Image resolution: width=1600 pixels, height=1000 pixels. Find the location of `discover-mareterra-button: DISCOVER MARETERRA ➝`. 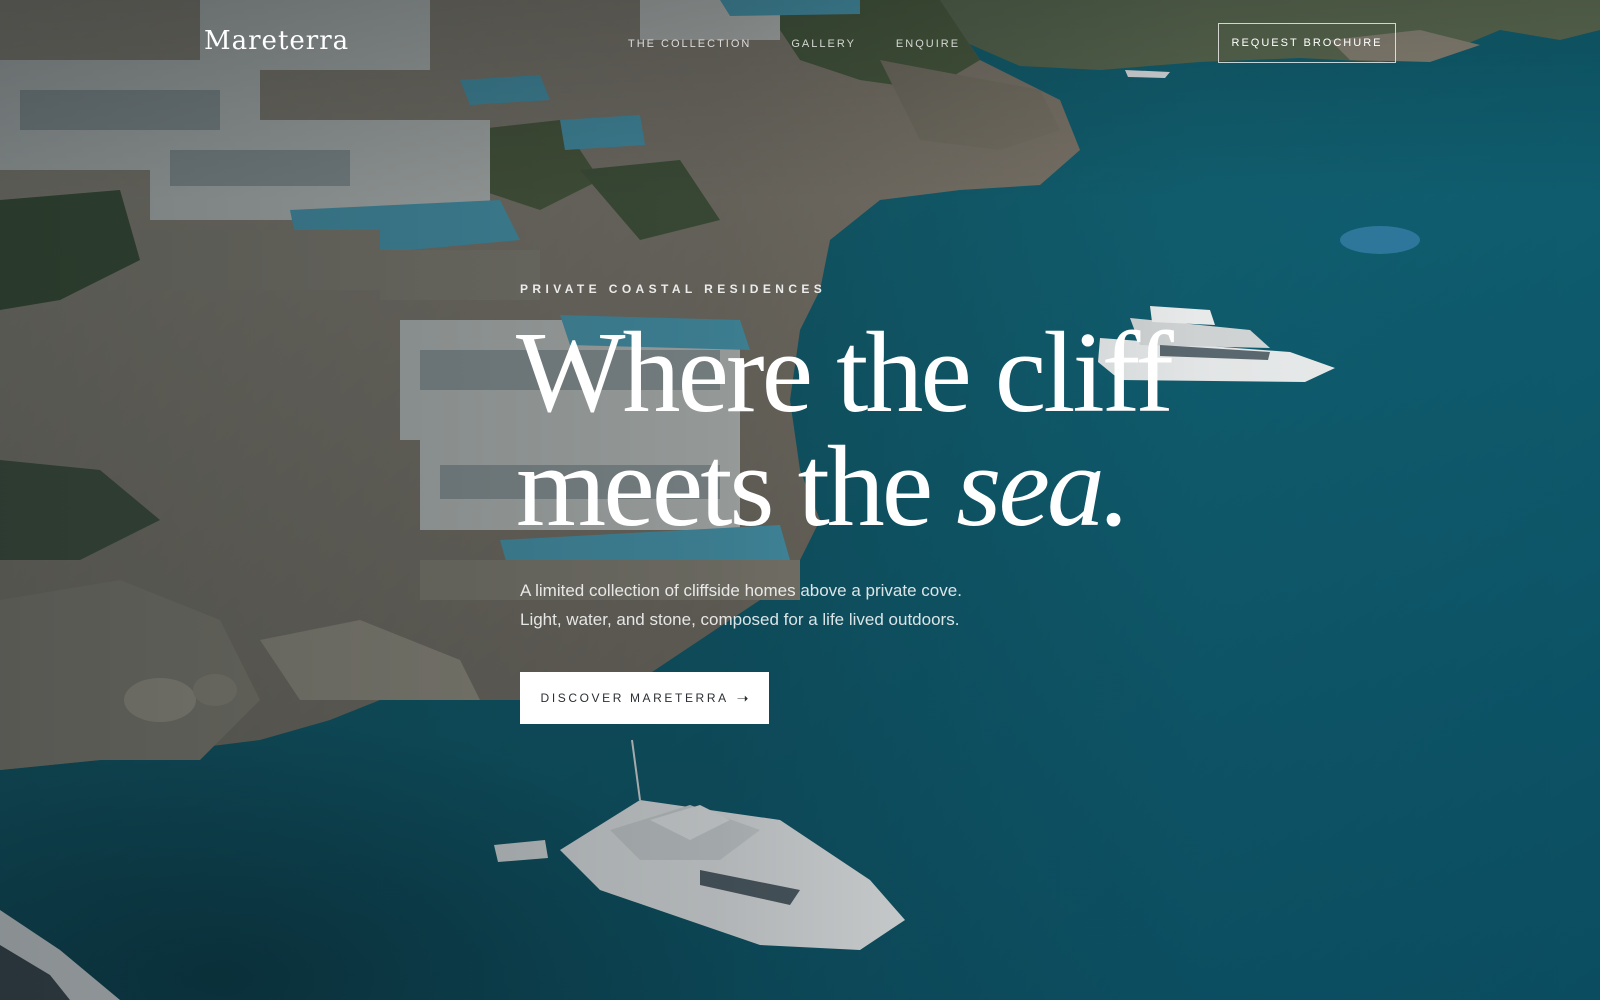

discover-mareterra-button: DISCOVER MARETERRA ➝ is located at coordinates (644, 698).